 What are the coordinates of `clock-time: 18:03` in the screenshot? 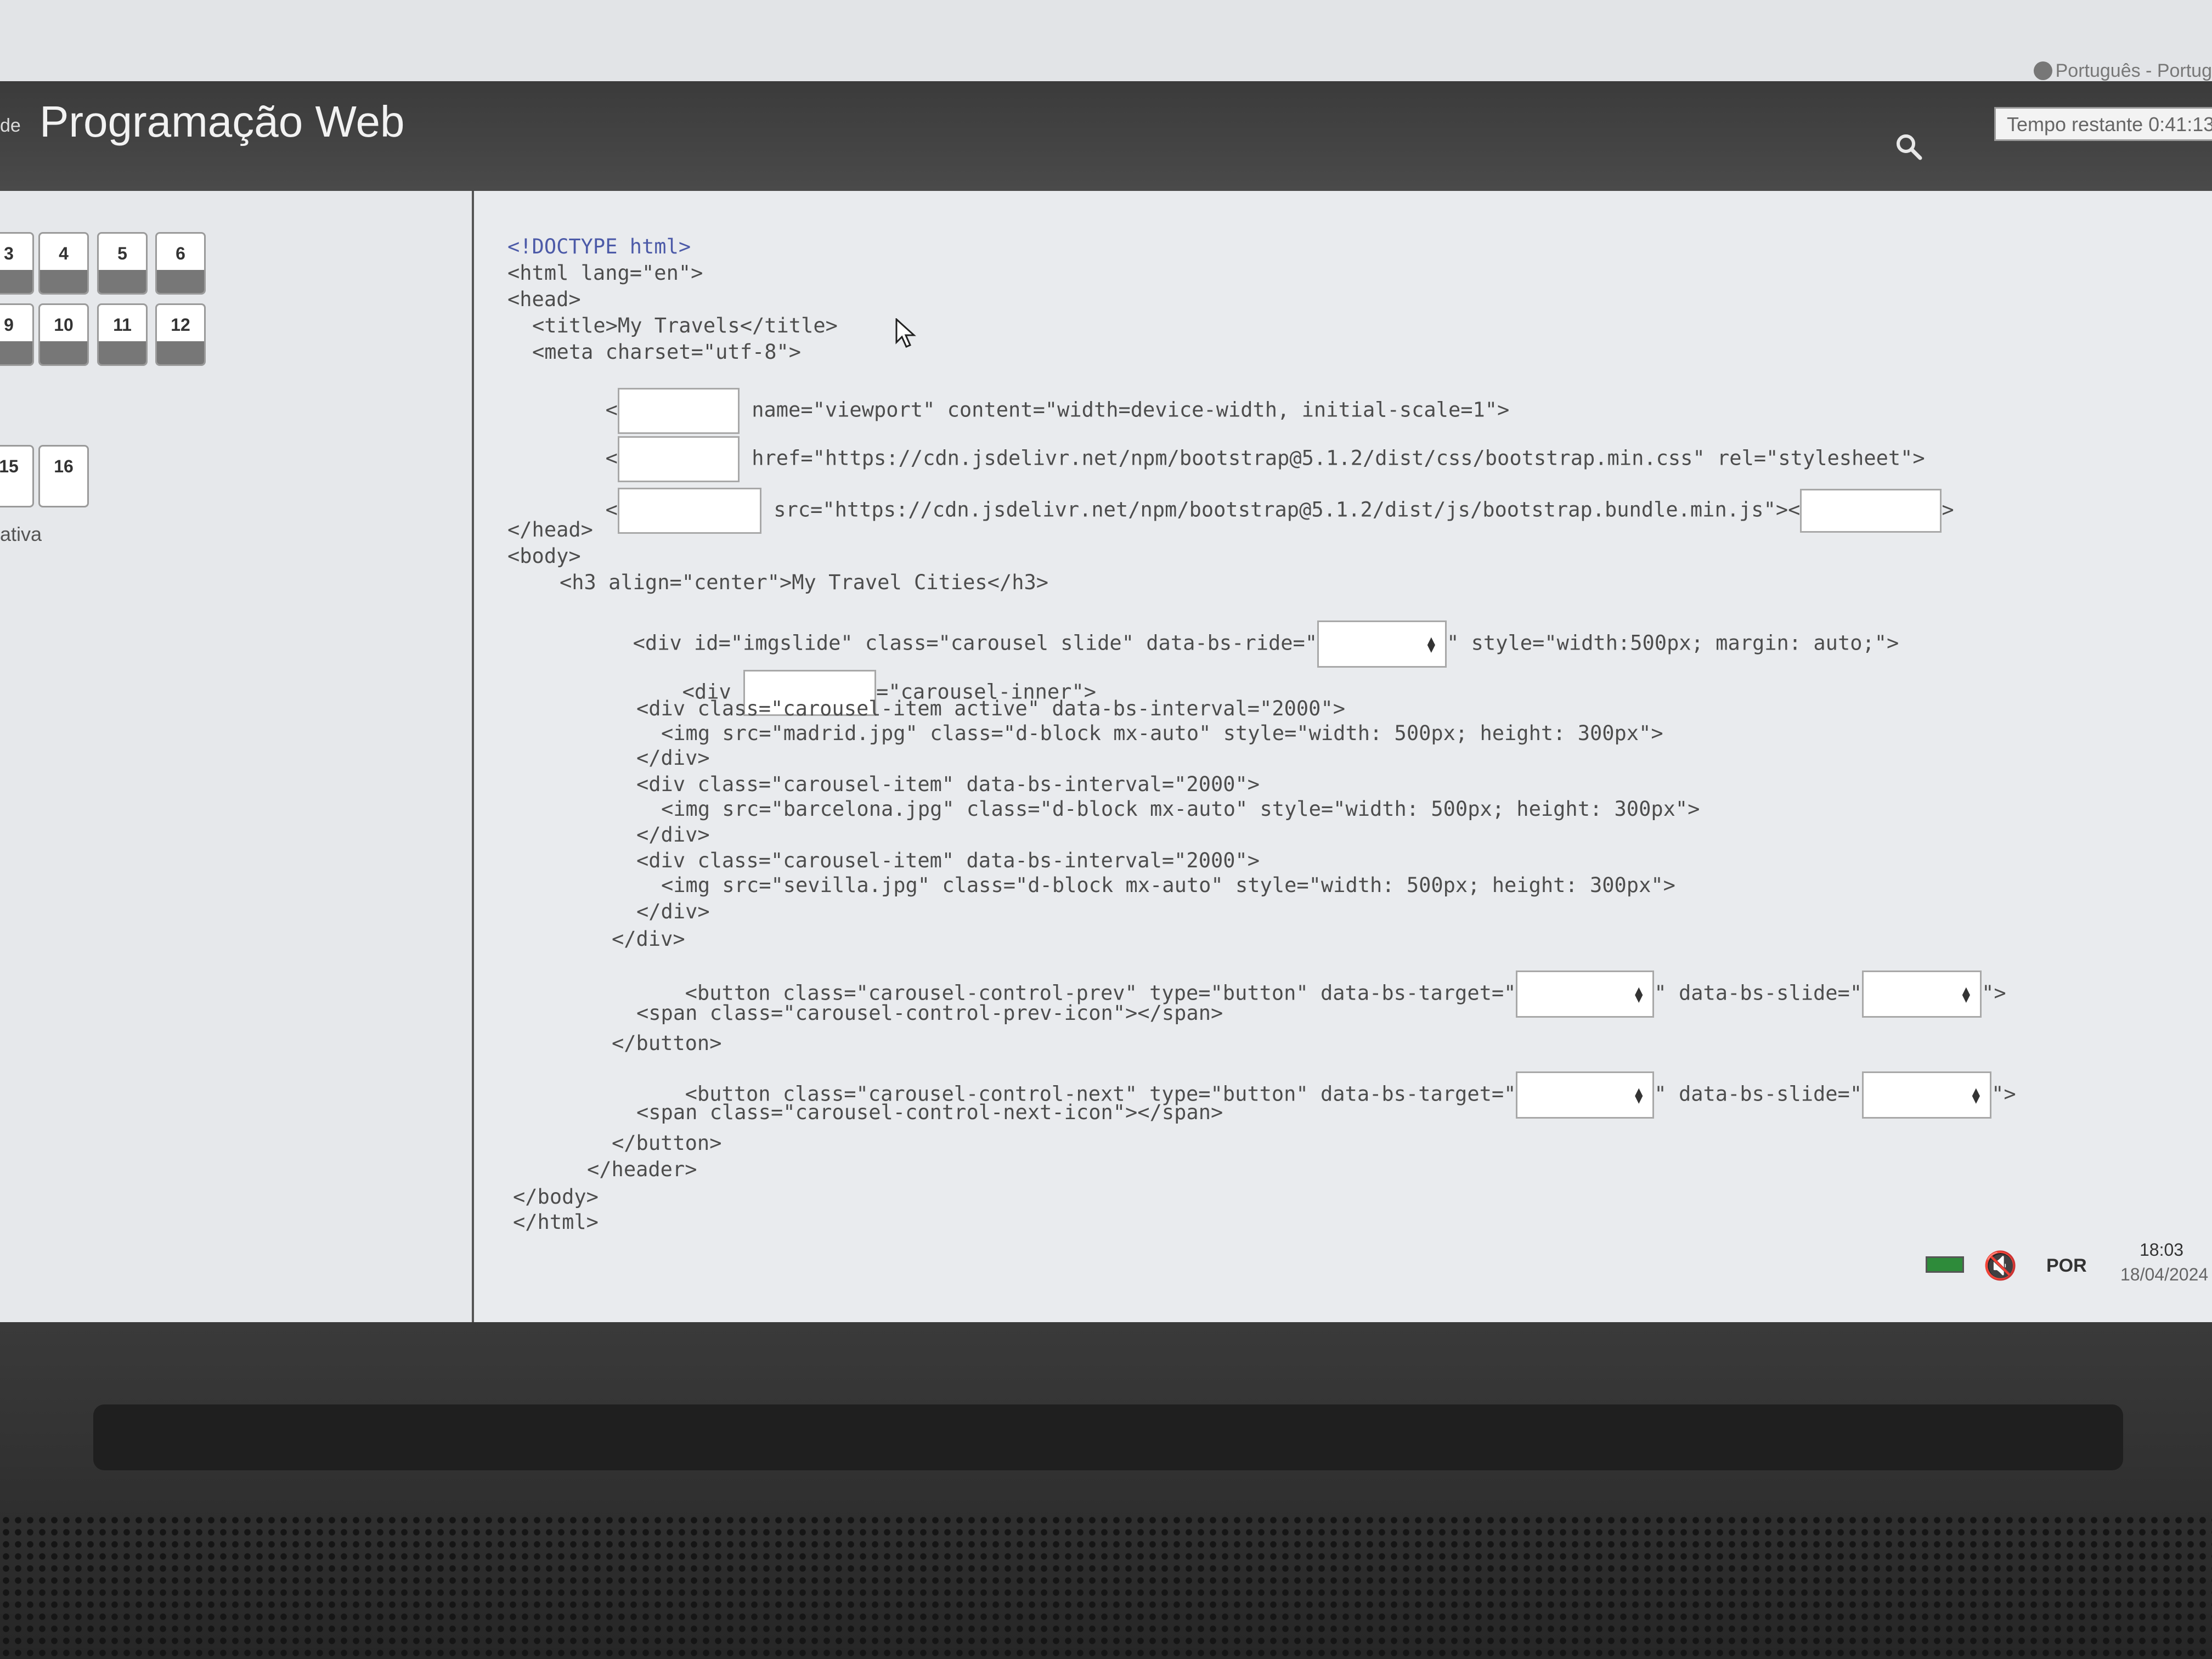 It's located at (2162, 1250).